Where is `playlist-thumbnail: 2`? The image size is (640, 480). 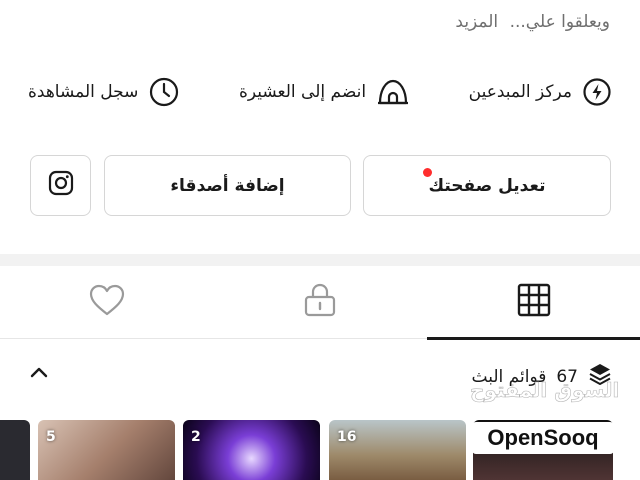 playlist-thumbnail: 2 is located at coordinates (251, 450).